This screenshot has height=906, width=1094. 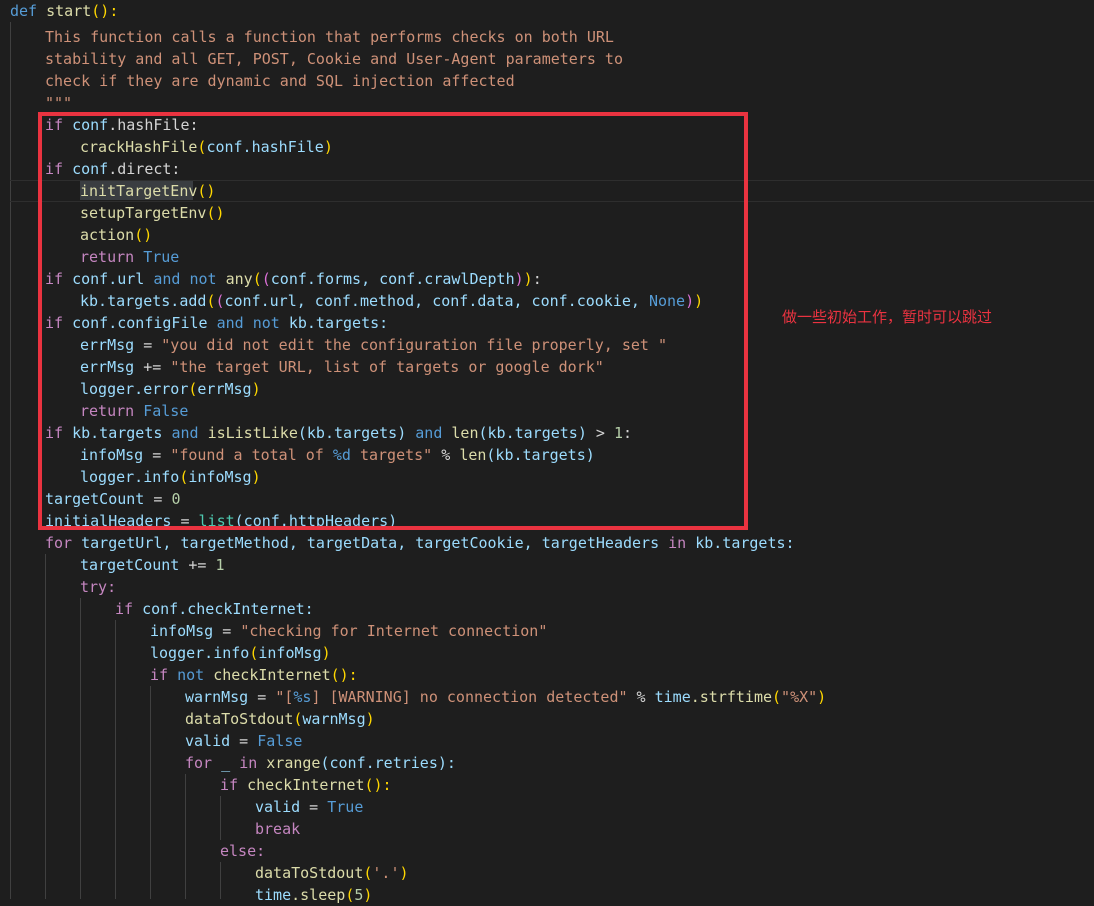 What do you see at coordinates (240, 653) in the screenshot?
I see `code-line-30: logger.info(infoMsg)` at bounding box center [240, 653].